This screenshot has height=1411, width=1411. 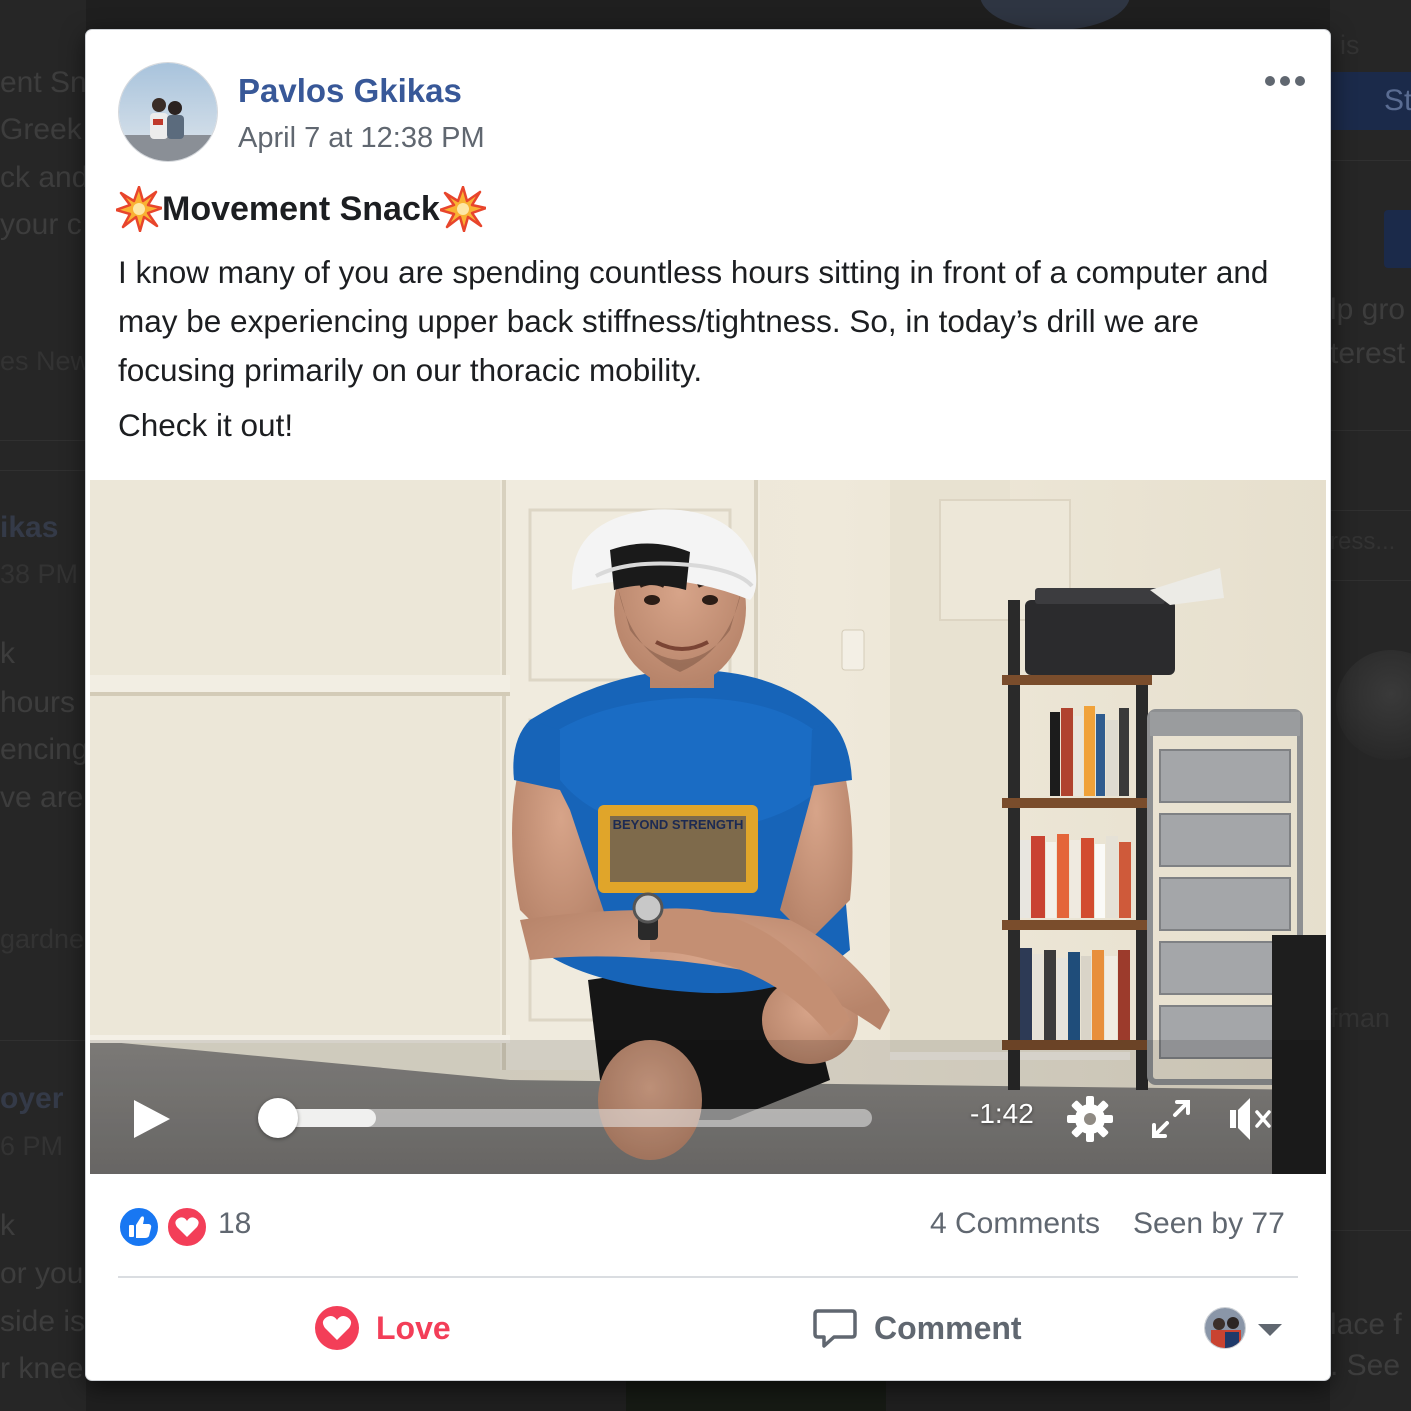 What do you see at coordinates (42, 1273) in the screenshot?
I see `background-text: or you` at bounding box center [42, 1273].